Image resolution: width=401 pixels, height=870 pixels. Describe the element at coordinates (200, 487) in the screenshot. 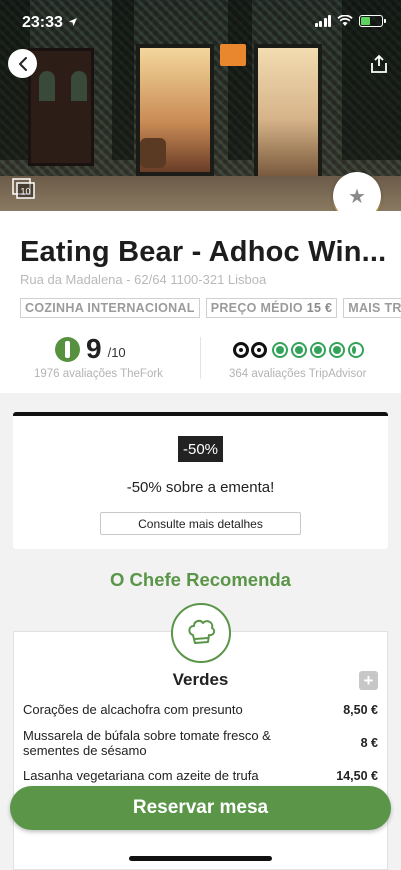

I see `offer-text: -50% sobre a ementa!` at that location.